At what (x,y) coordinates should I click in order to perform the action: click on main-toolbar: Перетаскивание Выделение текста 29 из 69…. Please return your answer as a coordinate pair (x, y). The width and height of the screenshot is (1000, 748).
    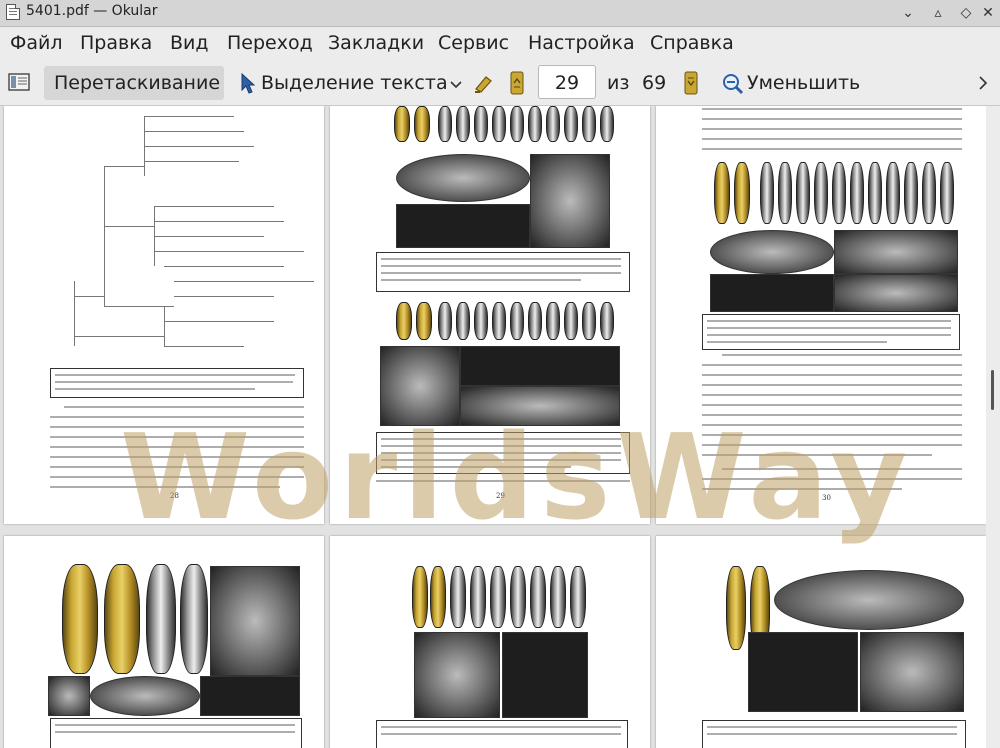
    Looking at the image, I should click on (500, 83).